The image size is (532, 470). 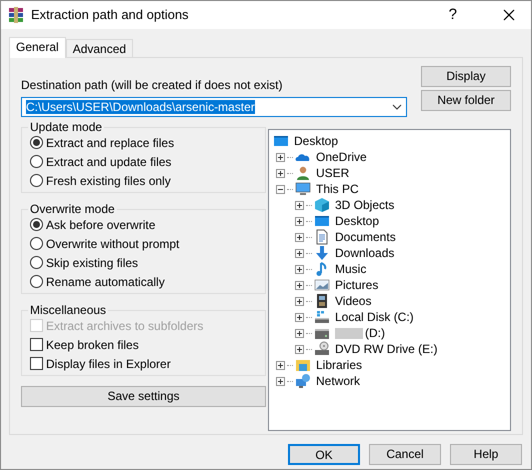 What do you see at coordinates (341, 157) in the screenshot?
I see `tree-item: OneDrive` at bounding box center [341, 157].